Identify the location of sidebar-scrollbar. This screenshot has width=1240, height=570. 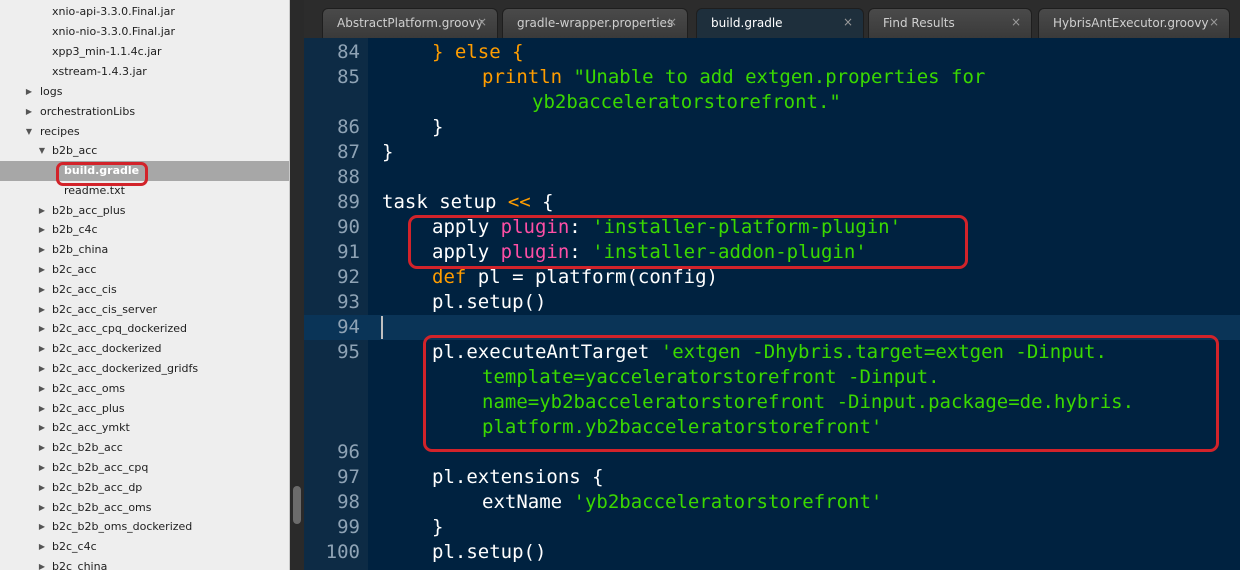
(297, 285).